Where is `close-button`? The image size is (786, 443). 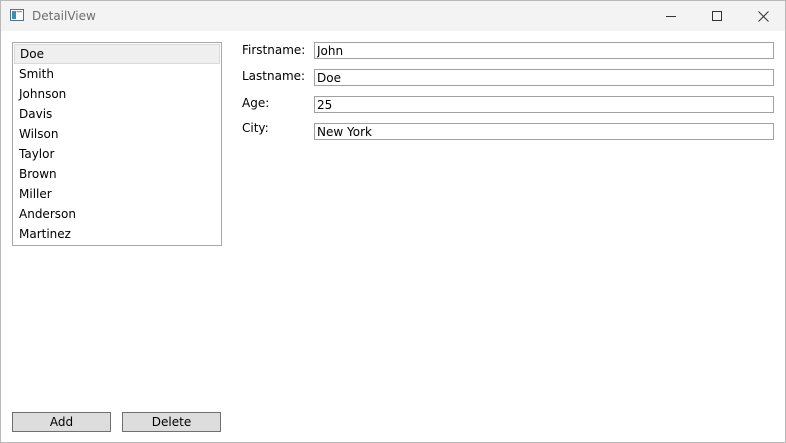
close-button is located at coordinates (763, 16).